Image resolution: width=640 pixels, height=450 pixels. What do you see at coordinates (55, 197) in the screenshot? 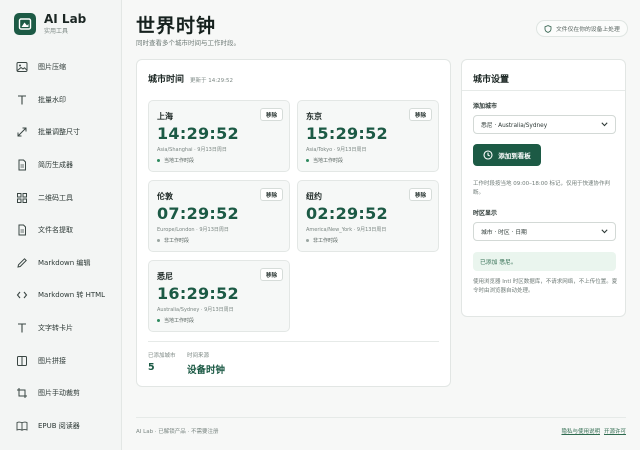
I see `sidebar-item-label: 二维码工具` at bounding box center [55, 197].